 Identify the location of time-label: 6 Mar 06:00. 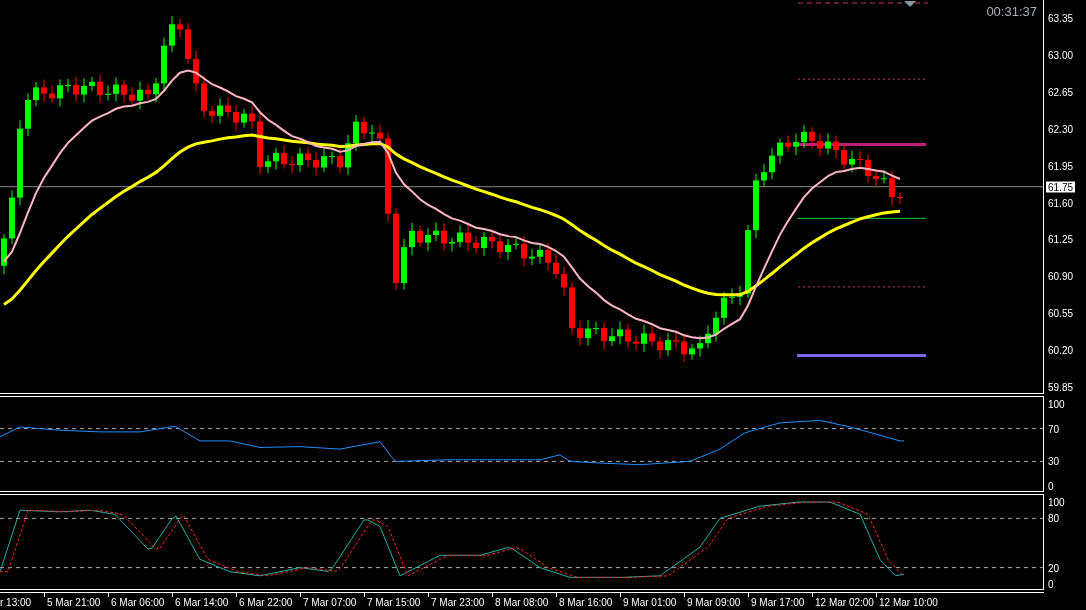
(138, 603).